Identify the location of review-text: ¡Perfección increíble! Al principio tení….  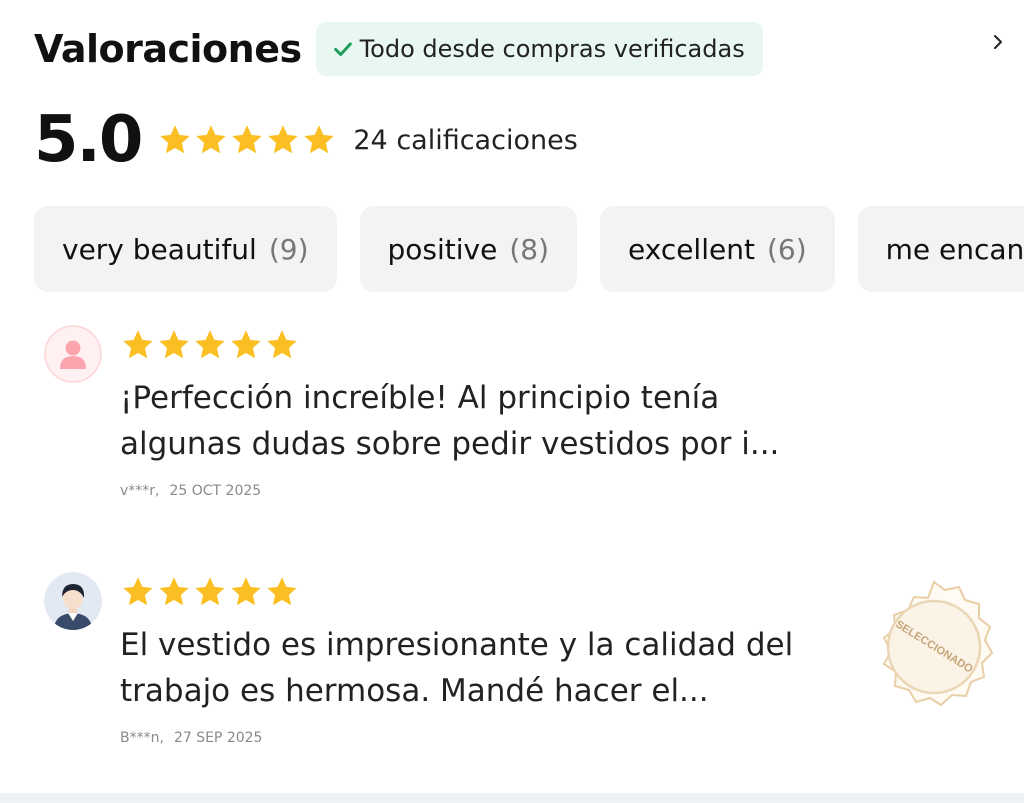
(450, 421).